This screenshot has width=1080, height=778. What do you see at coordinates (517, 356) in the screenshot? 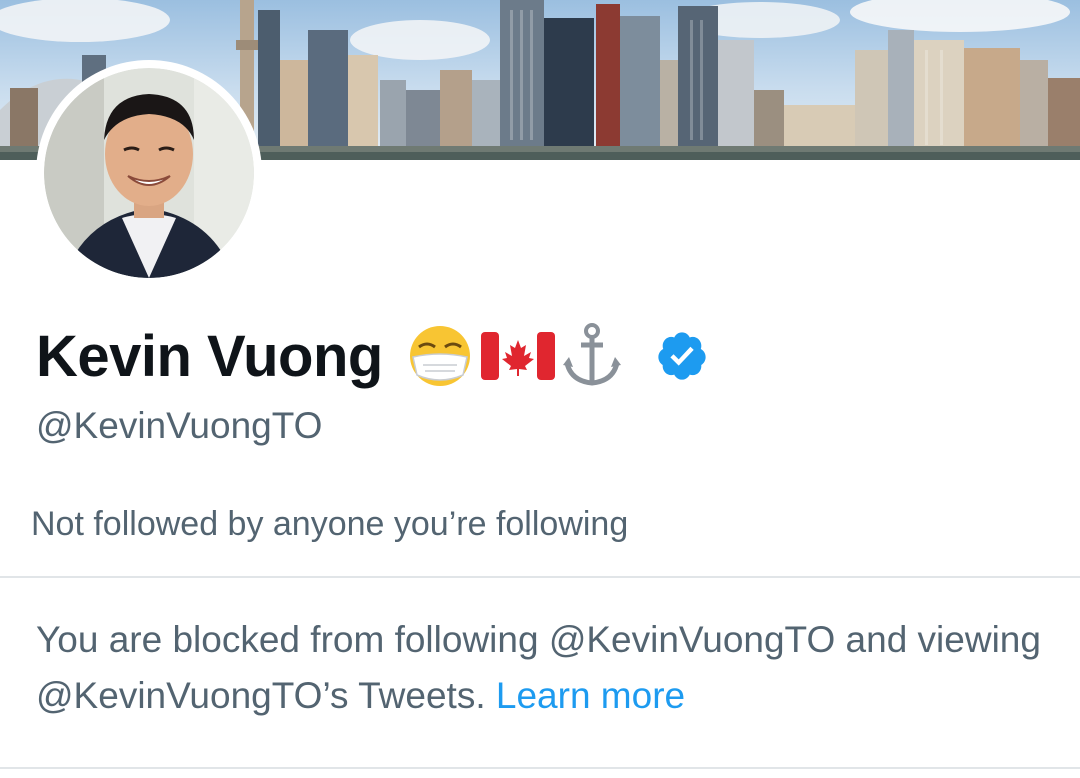
I see `canada-flag-icon` at bounding box center [517, 356].